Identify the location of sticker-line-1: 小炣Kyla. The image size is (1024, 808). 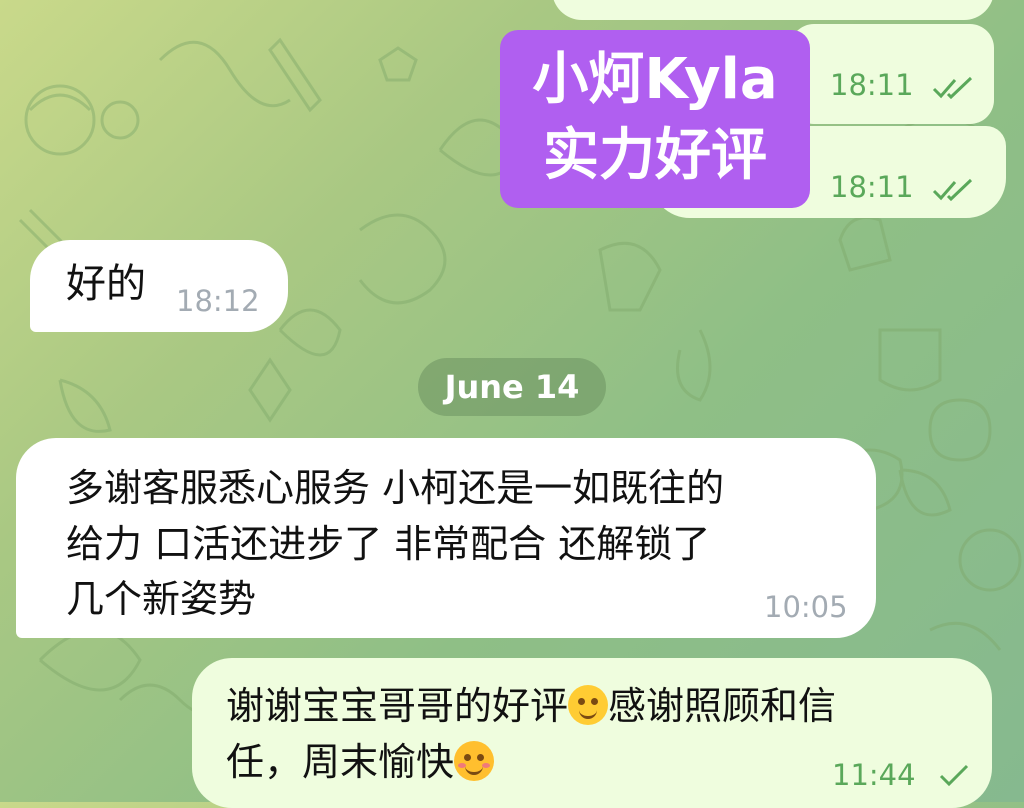
(655, 79).